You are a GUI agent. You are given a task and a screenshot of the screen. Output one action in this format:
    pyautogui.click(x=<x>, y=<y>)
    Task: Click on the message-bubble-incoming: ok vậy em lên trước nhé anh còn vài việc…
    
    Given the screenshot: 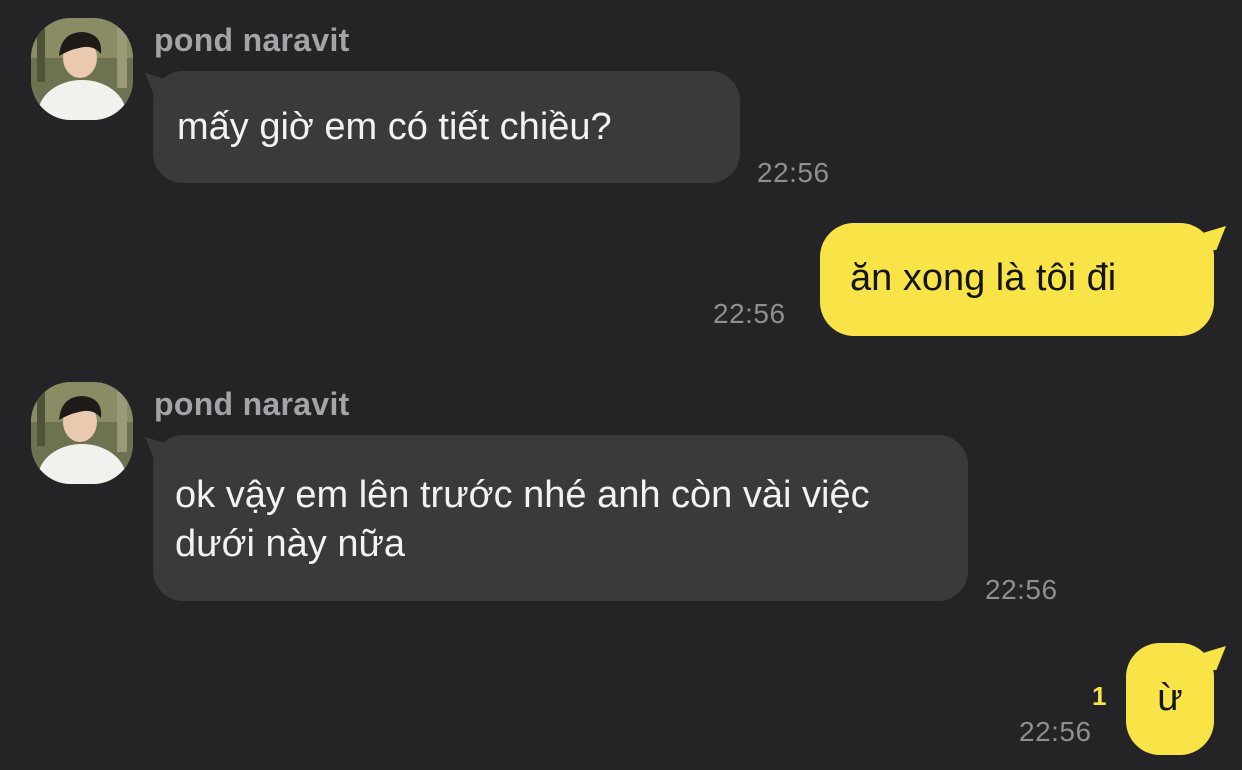 What is the action you would take?
    pyautogui.click(x=560, y=518)
    